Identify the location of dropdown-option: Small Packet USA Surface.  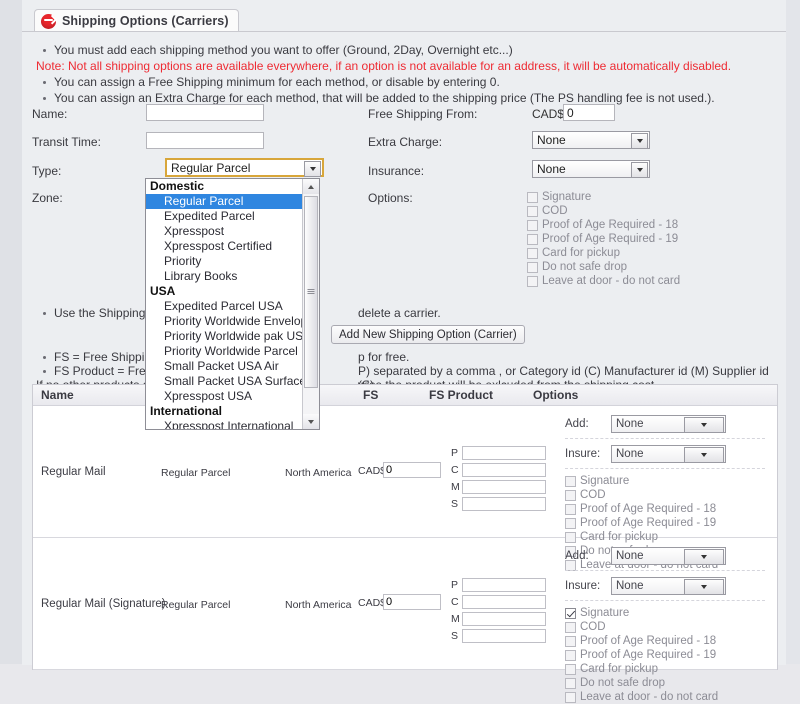
(226, 381).